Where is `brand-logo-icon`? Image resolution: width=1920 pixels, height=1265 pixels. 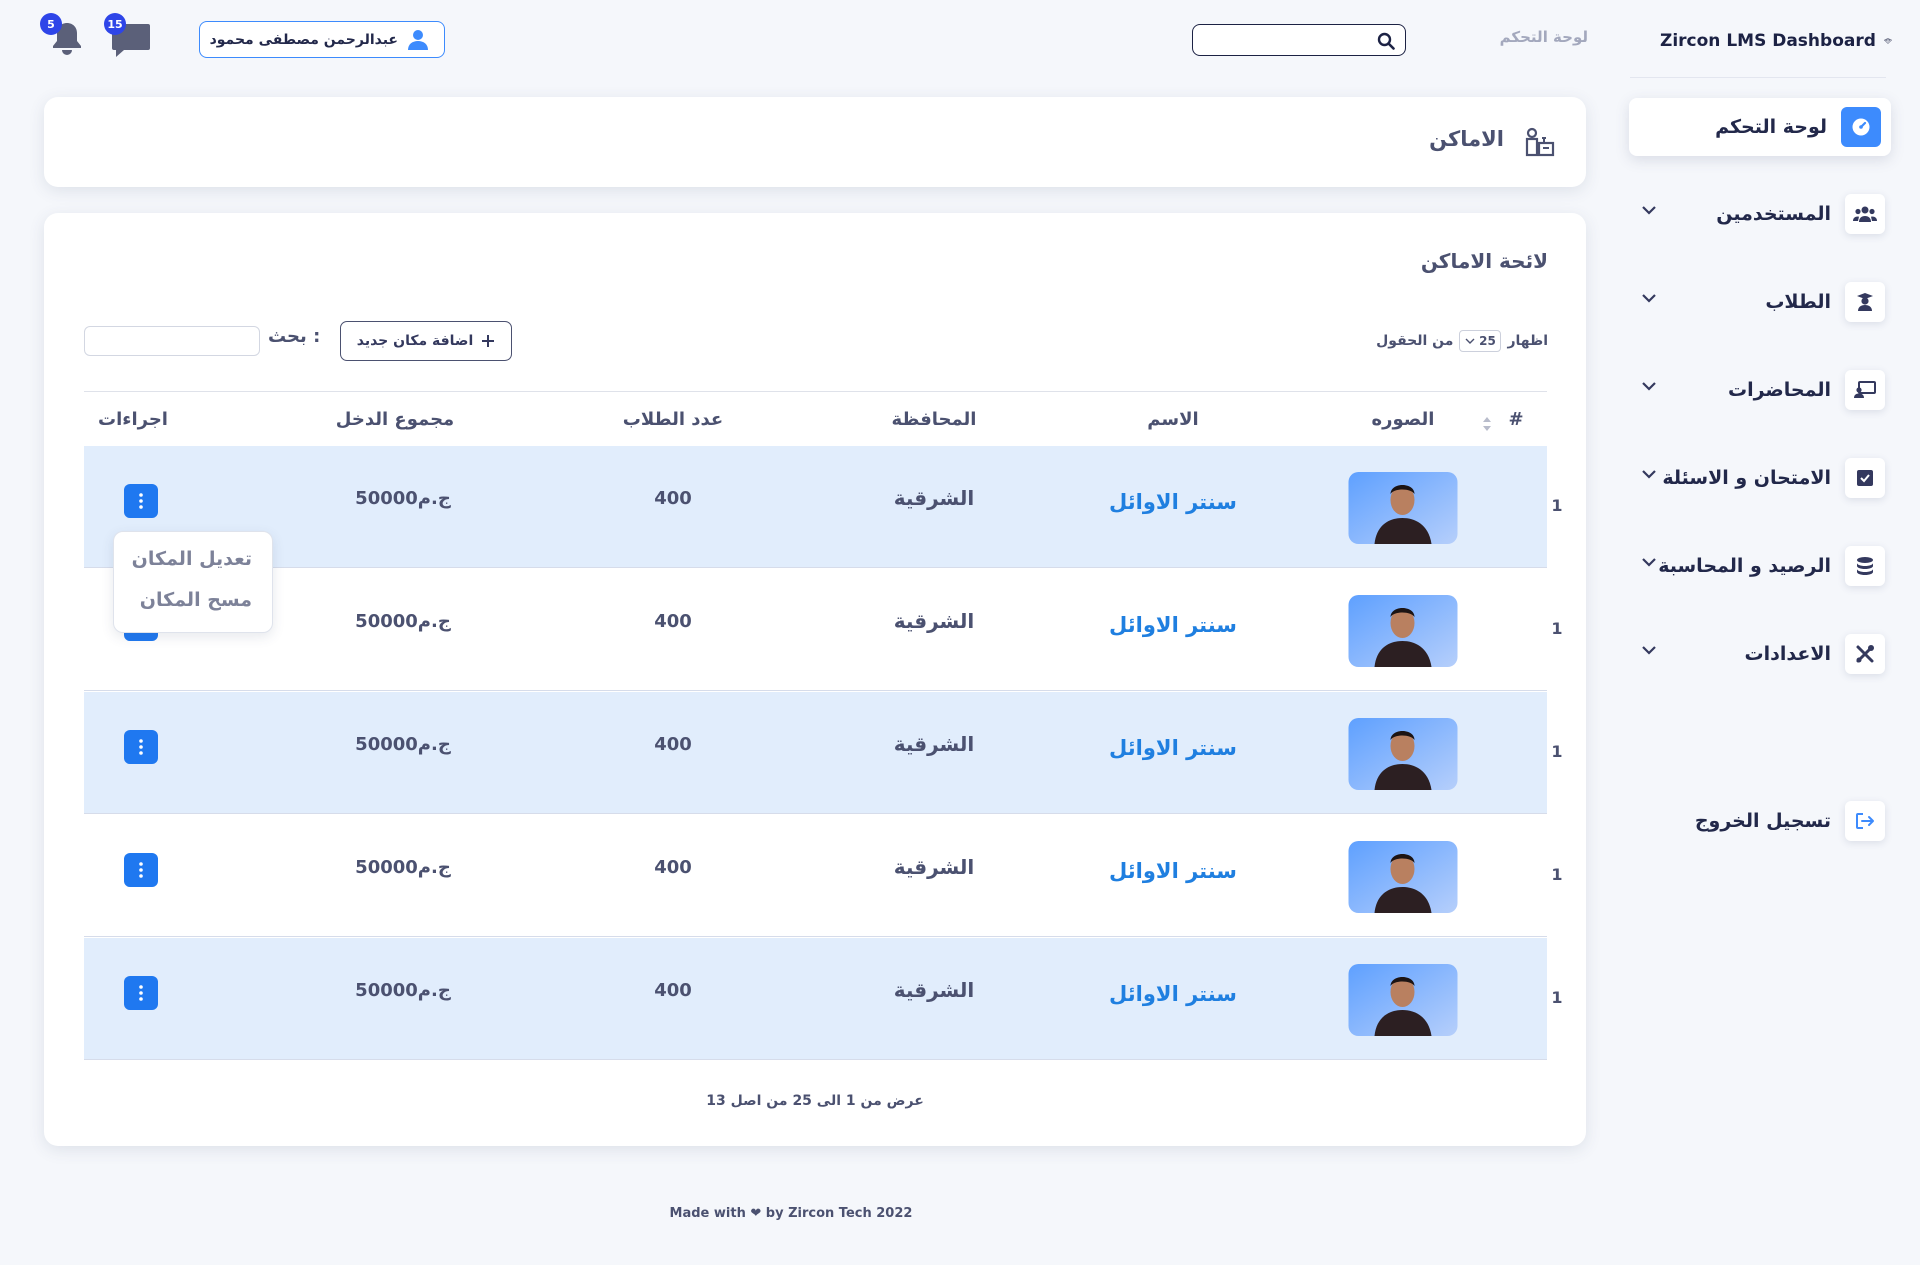 brand-logo-icon is located at coordinates (1888, 41).